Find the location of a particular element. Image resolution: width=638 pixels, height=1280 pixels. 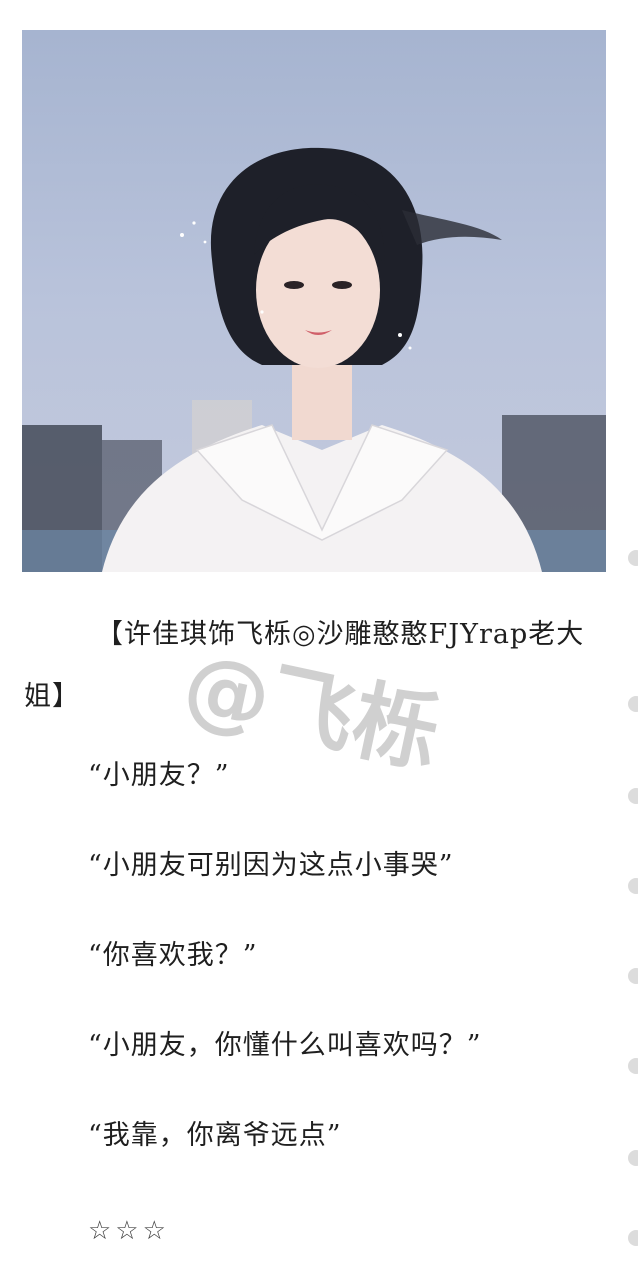

dialogue-line-5: “我靠，你离爷远点” is located at coordinates (215, 1135).